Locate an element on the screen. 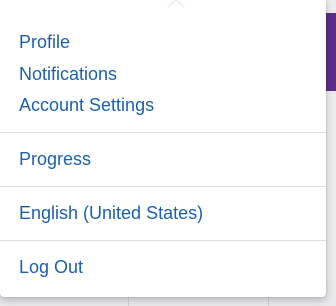  menu-item-language: English (United States) is located at coordinates (111, 213).